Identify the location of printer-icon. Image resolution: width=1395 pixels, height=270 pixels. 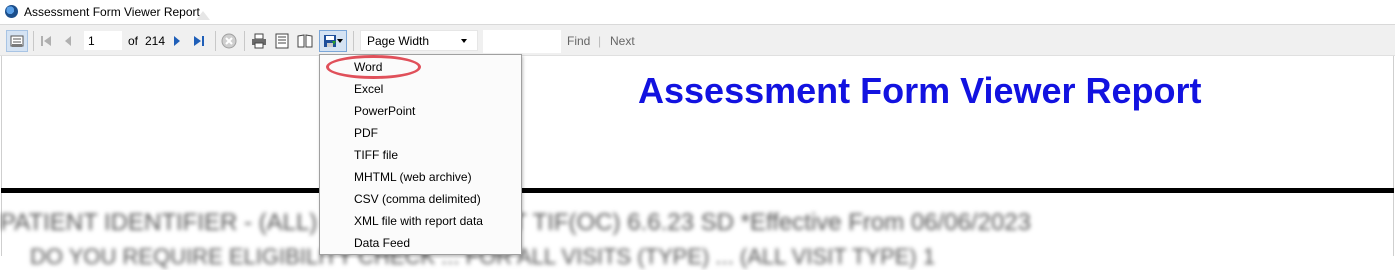
(259, 41).